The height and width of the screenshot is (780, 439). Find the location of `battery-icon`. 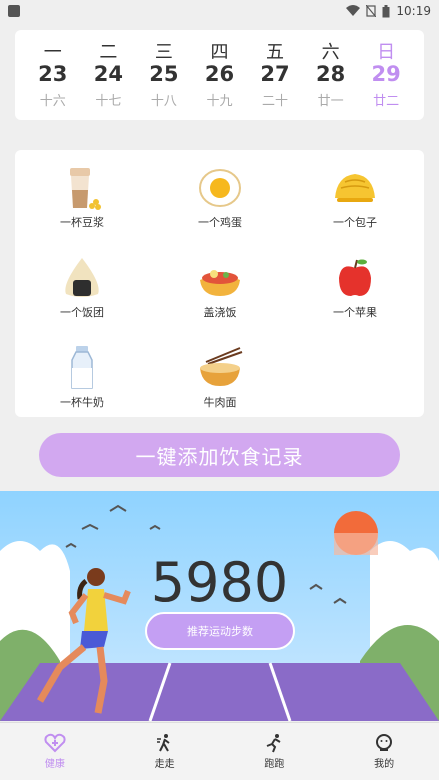

battery-icon is located at coordinates (386, 10).